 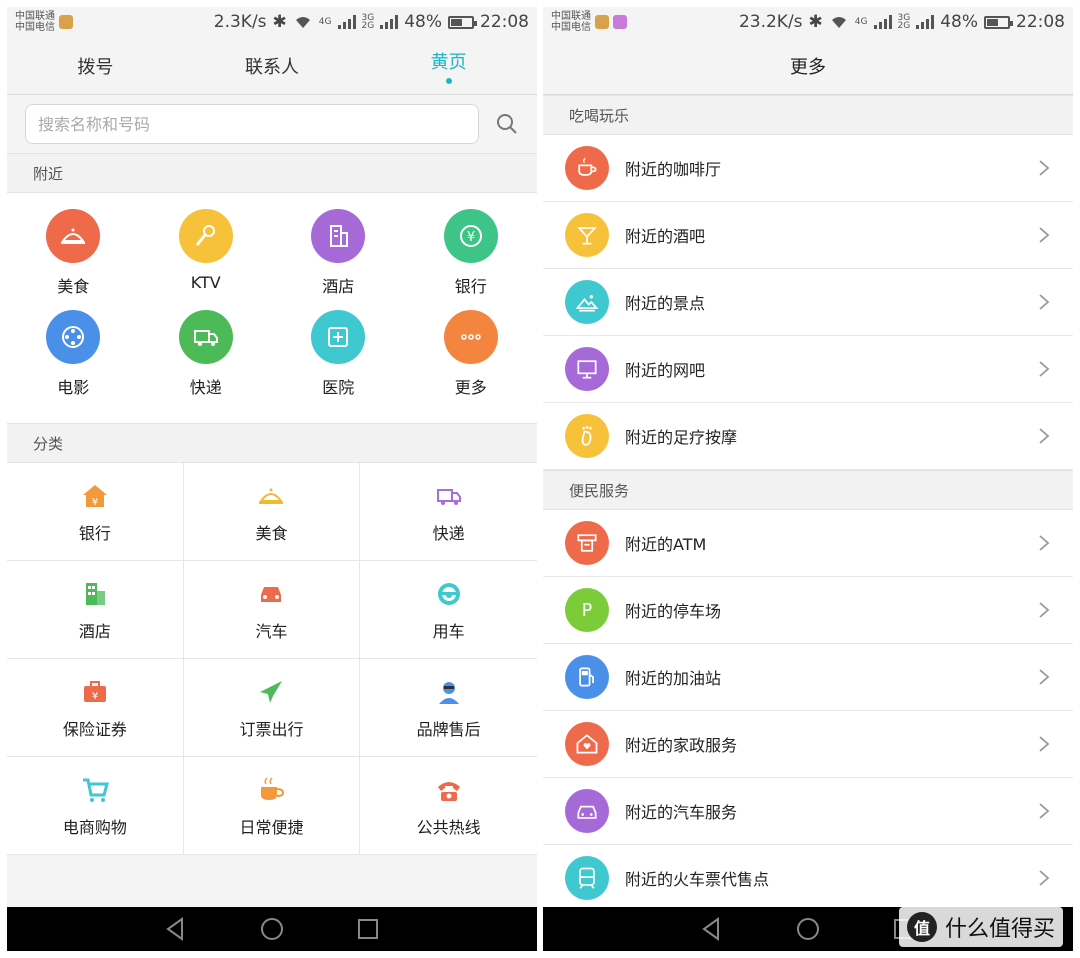 What do you see at coordinates (587, 302) in the screenshot?
I see `scenery-icon` at bounding box center [587, 302].